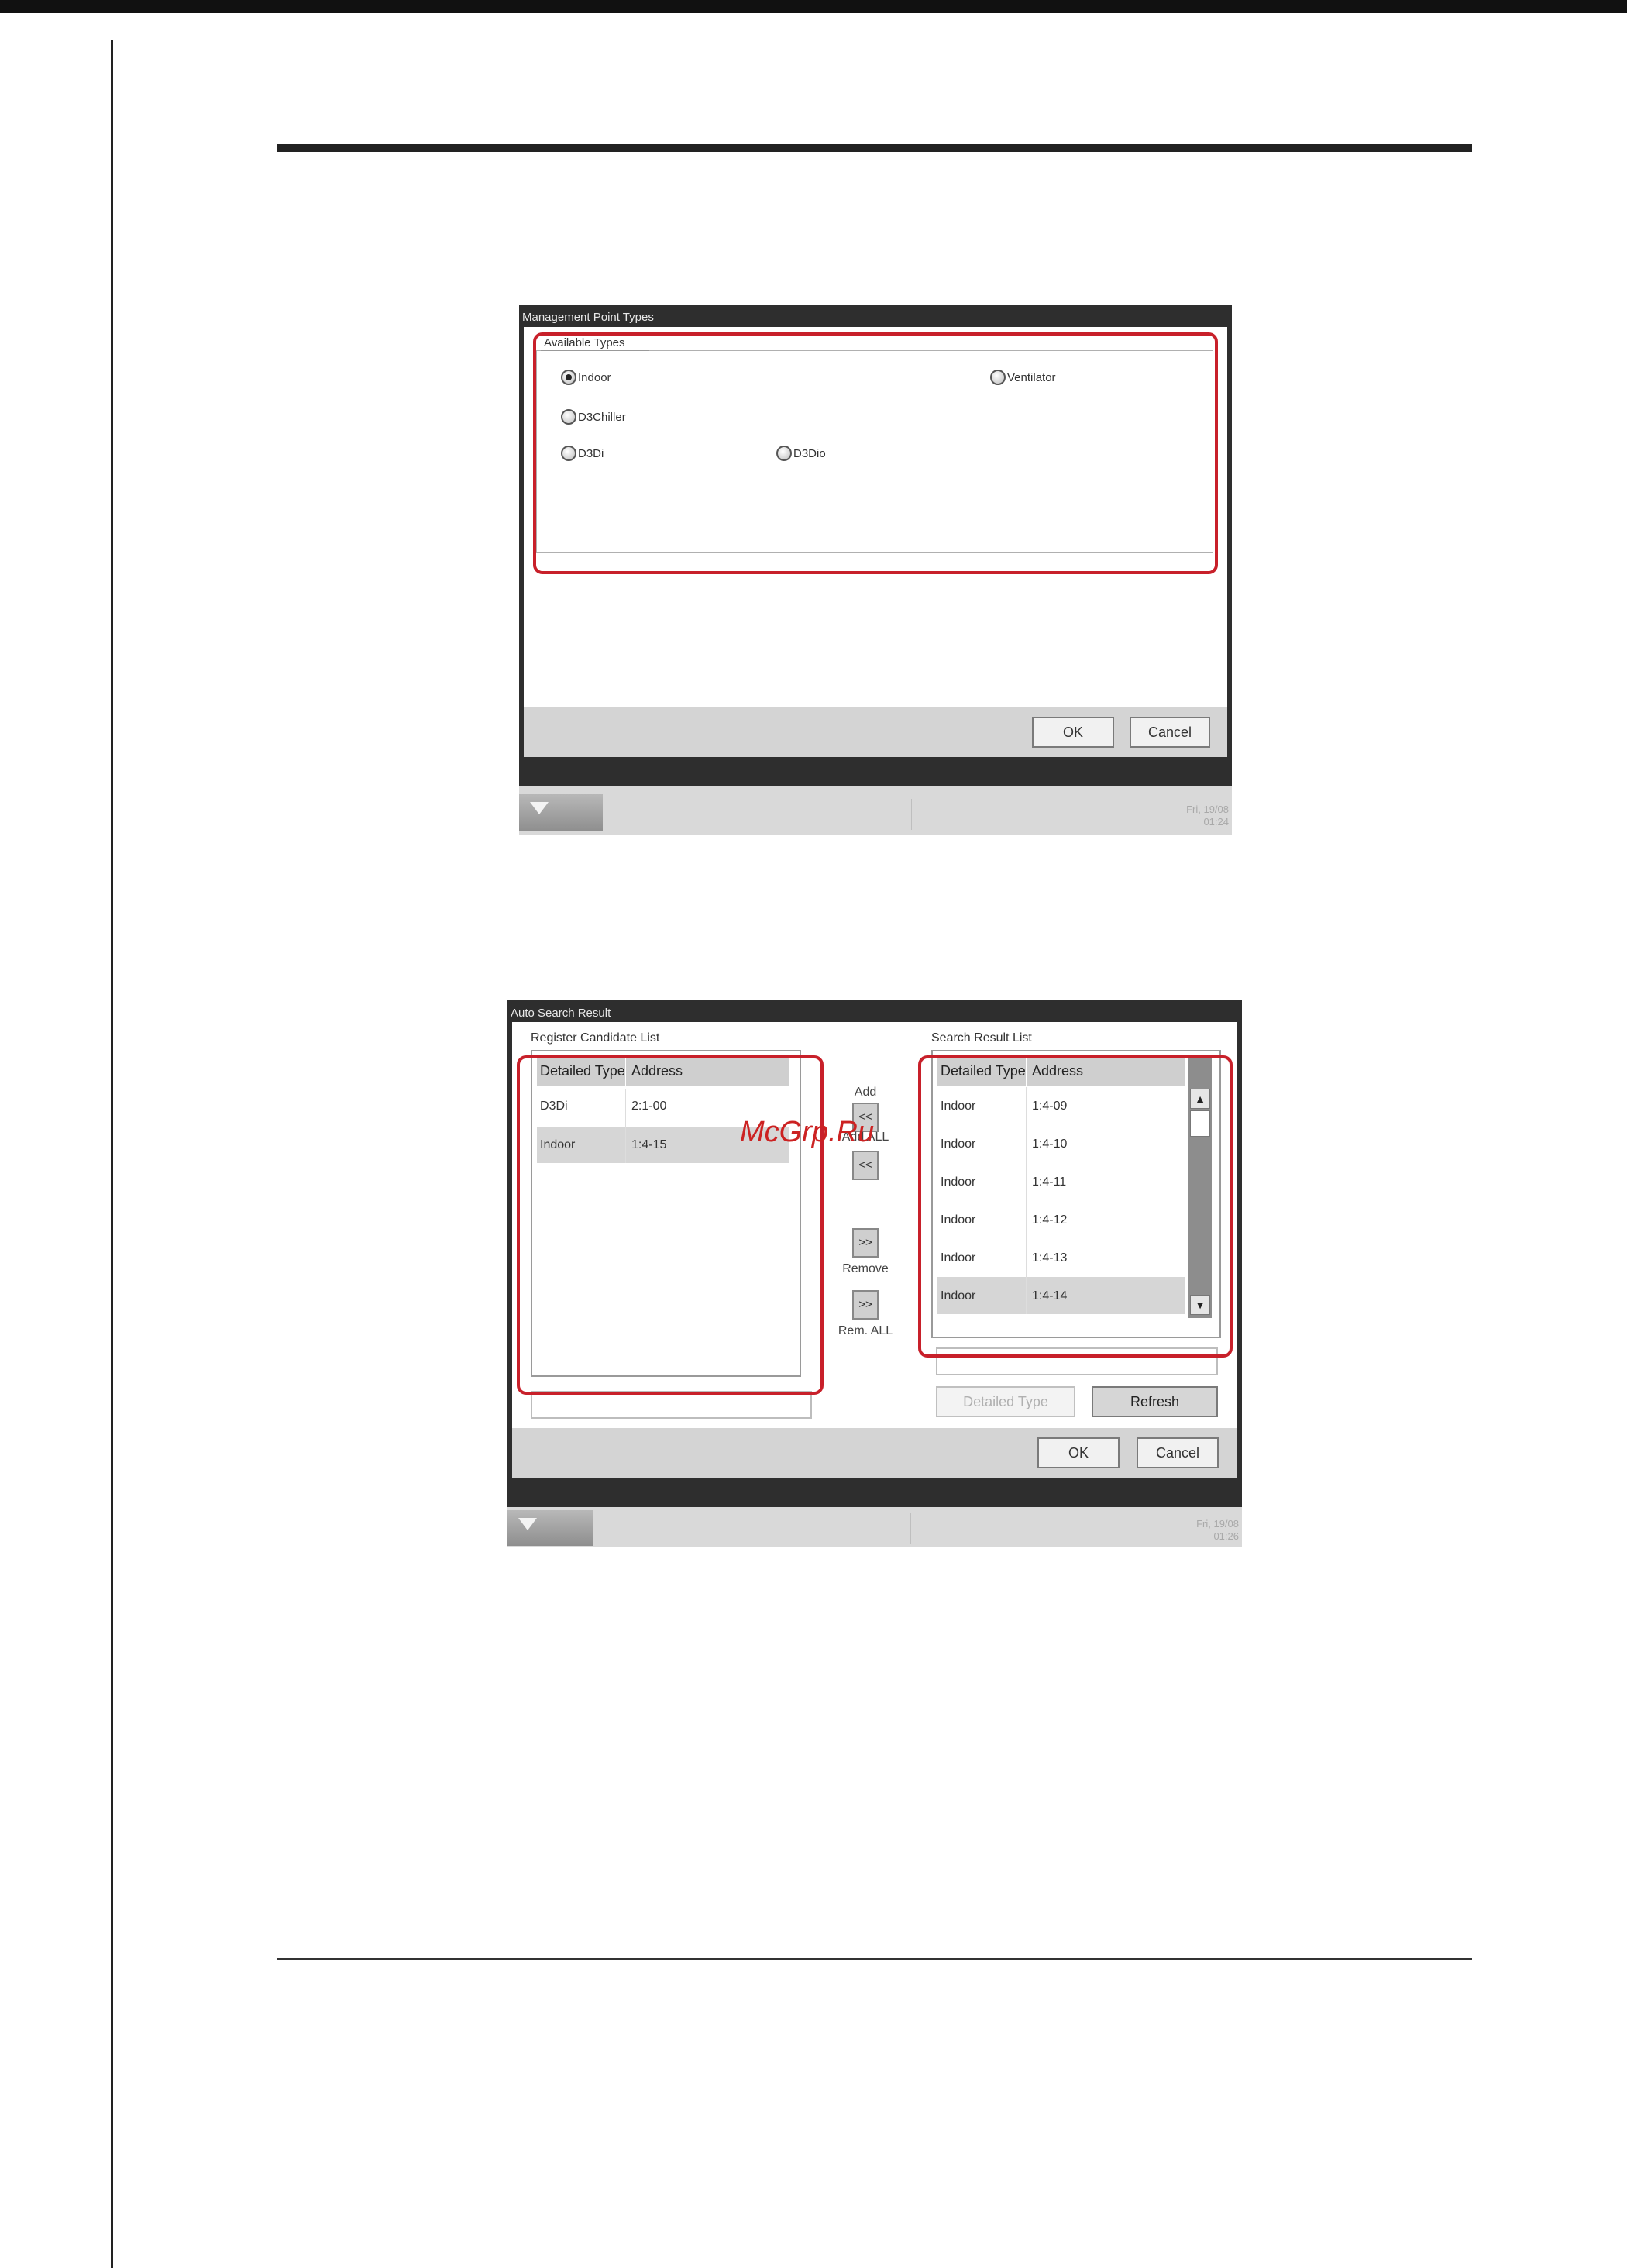 The height and width of the screenshot is (2268, 1627). Describe the element at coordinates (1192, 1530) in the screenshot. I see `clock: Fri, 19/08 01:26` at that location.